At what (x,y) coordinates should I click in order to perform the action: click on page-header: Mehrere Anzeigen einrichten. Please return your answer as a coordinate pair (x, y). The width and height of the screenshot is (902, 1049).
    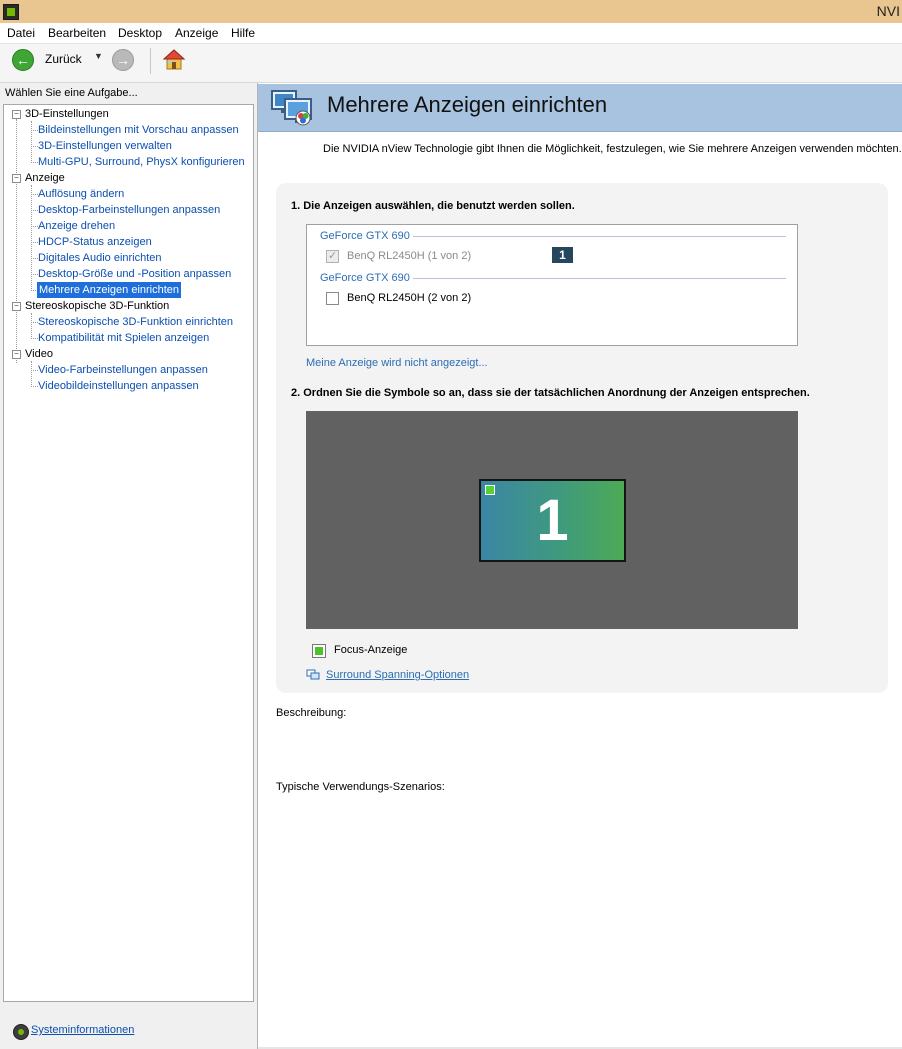
    Looking at the image, I should click on (580, 108).